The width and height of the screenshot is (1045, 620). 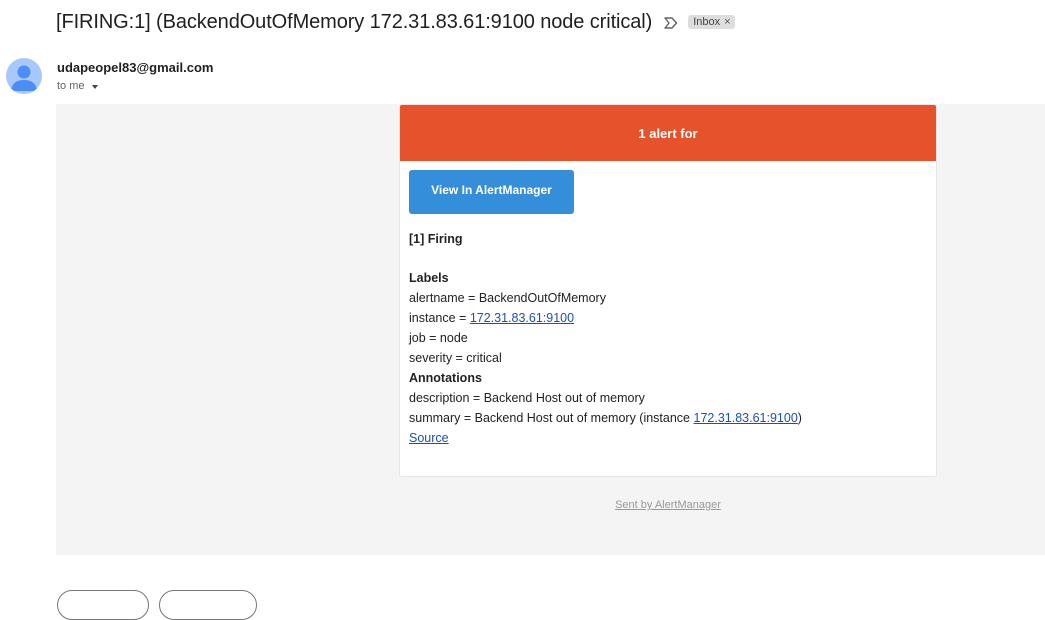 What do you see at coordinates (799, 418) in the screenshot?
I see `summary-suffix: )` at bounding box center [799, 418].